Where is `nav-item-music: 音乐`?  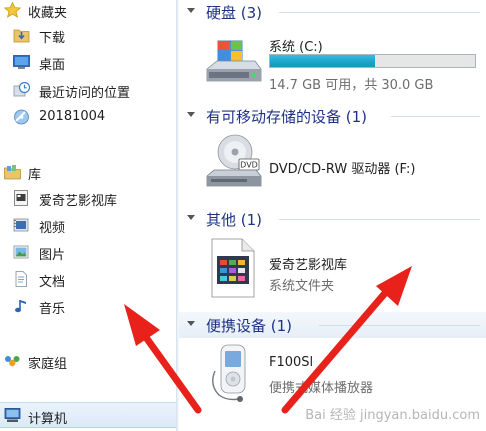 nav-item-music: 音乐 is located at coordinates (88, 306).